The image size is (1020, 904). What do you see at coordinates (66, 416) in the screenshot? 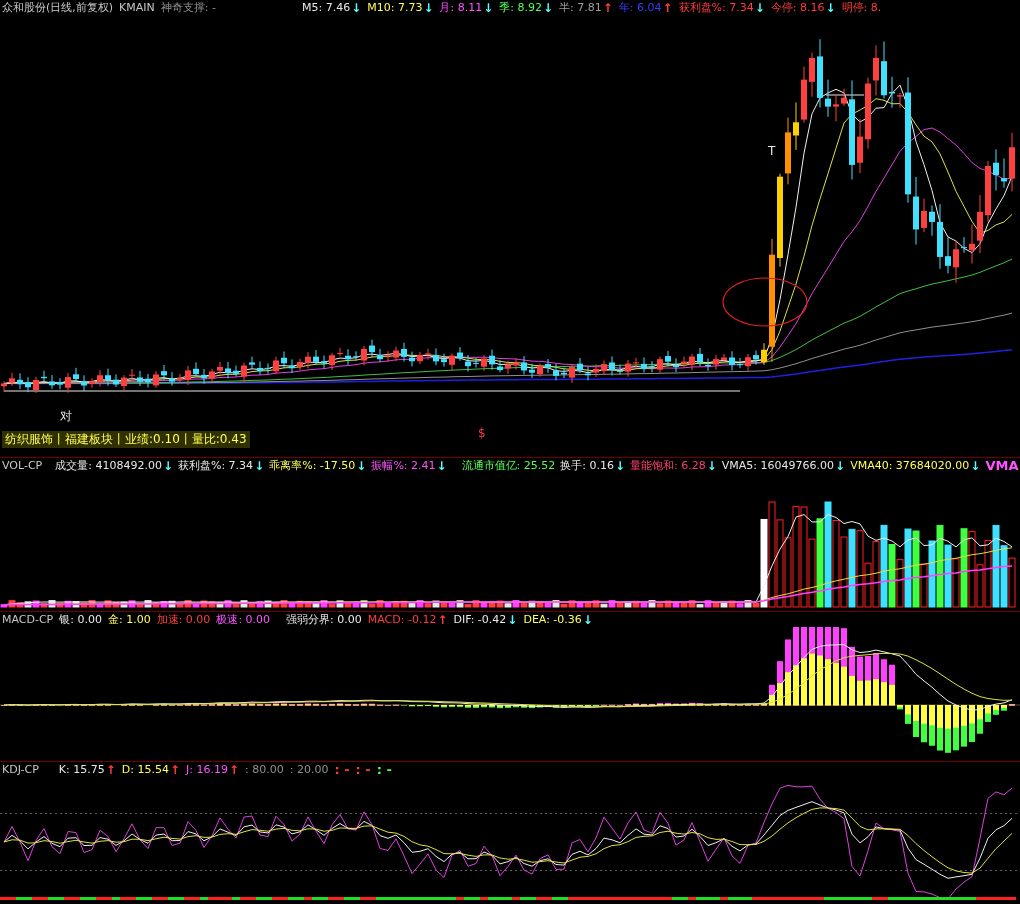
I see `chart-marker: 对` at bounding box center [66, 416].